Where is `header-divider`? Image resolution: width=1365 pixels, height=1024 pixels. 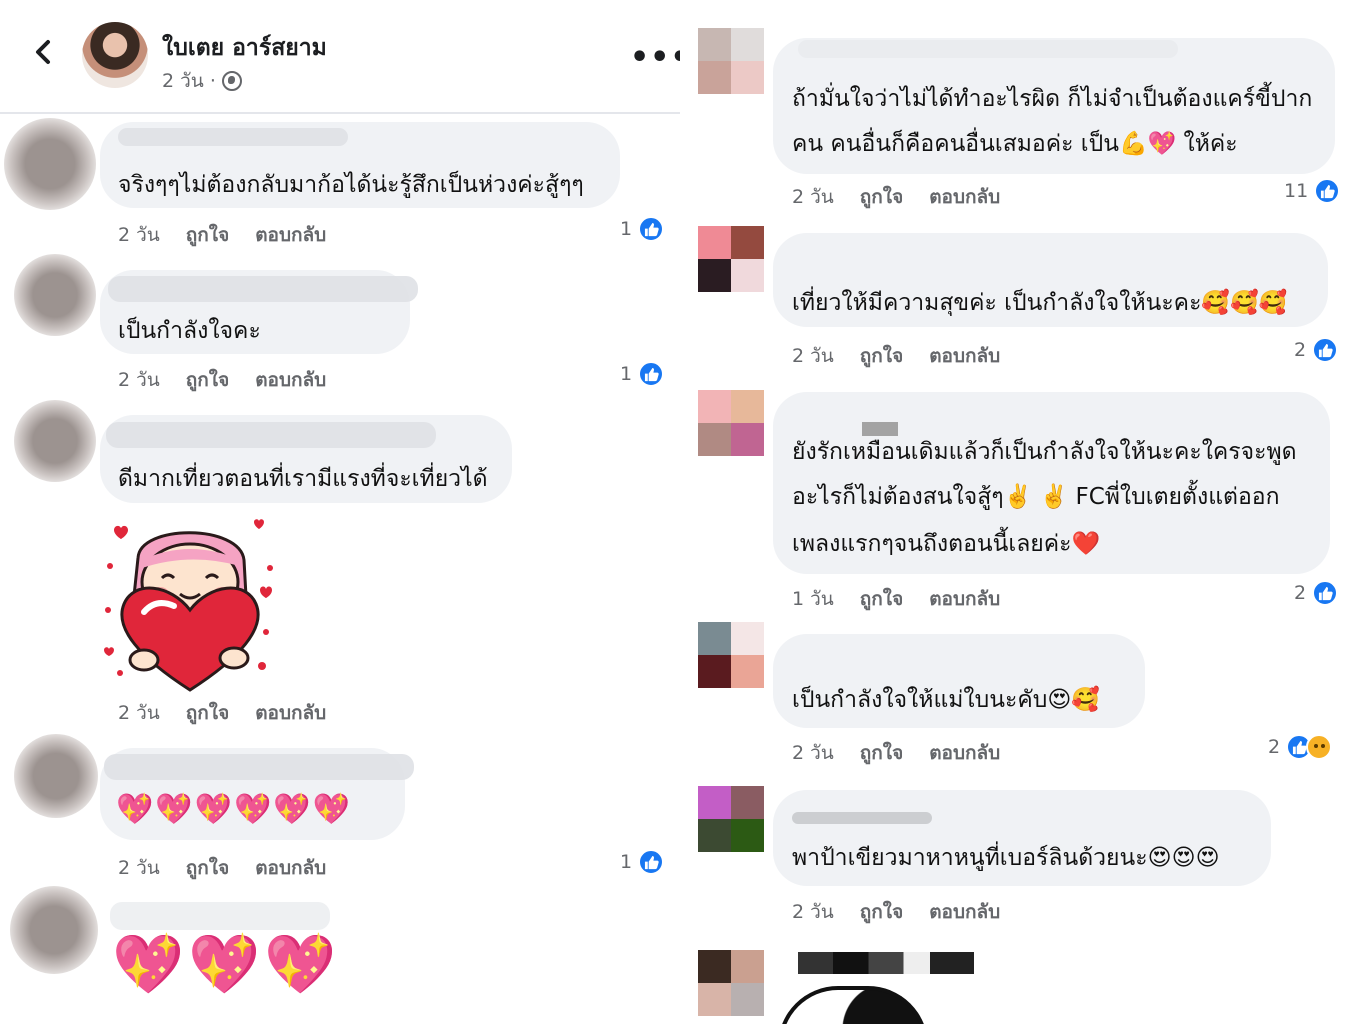
header-divider is located at coordinates (340, 113).